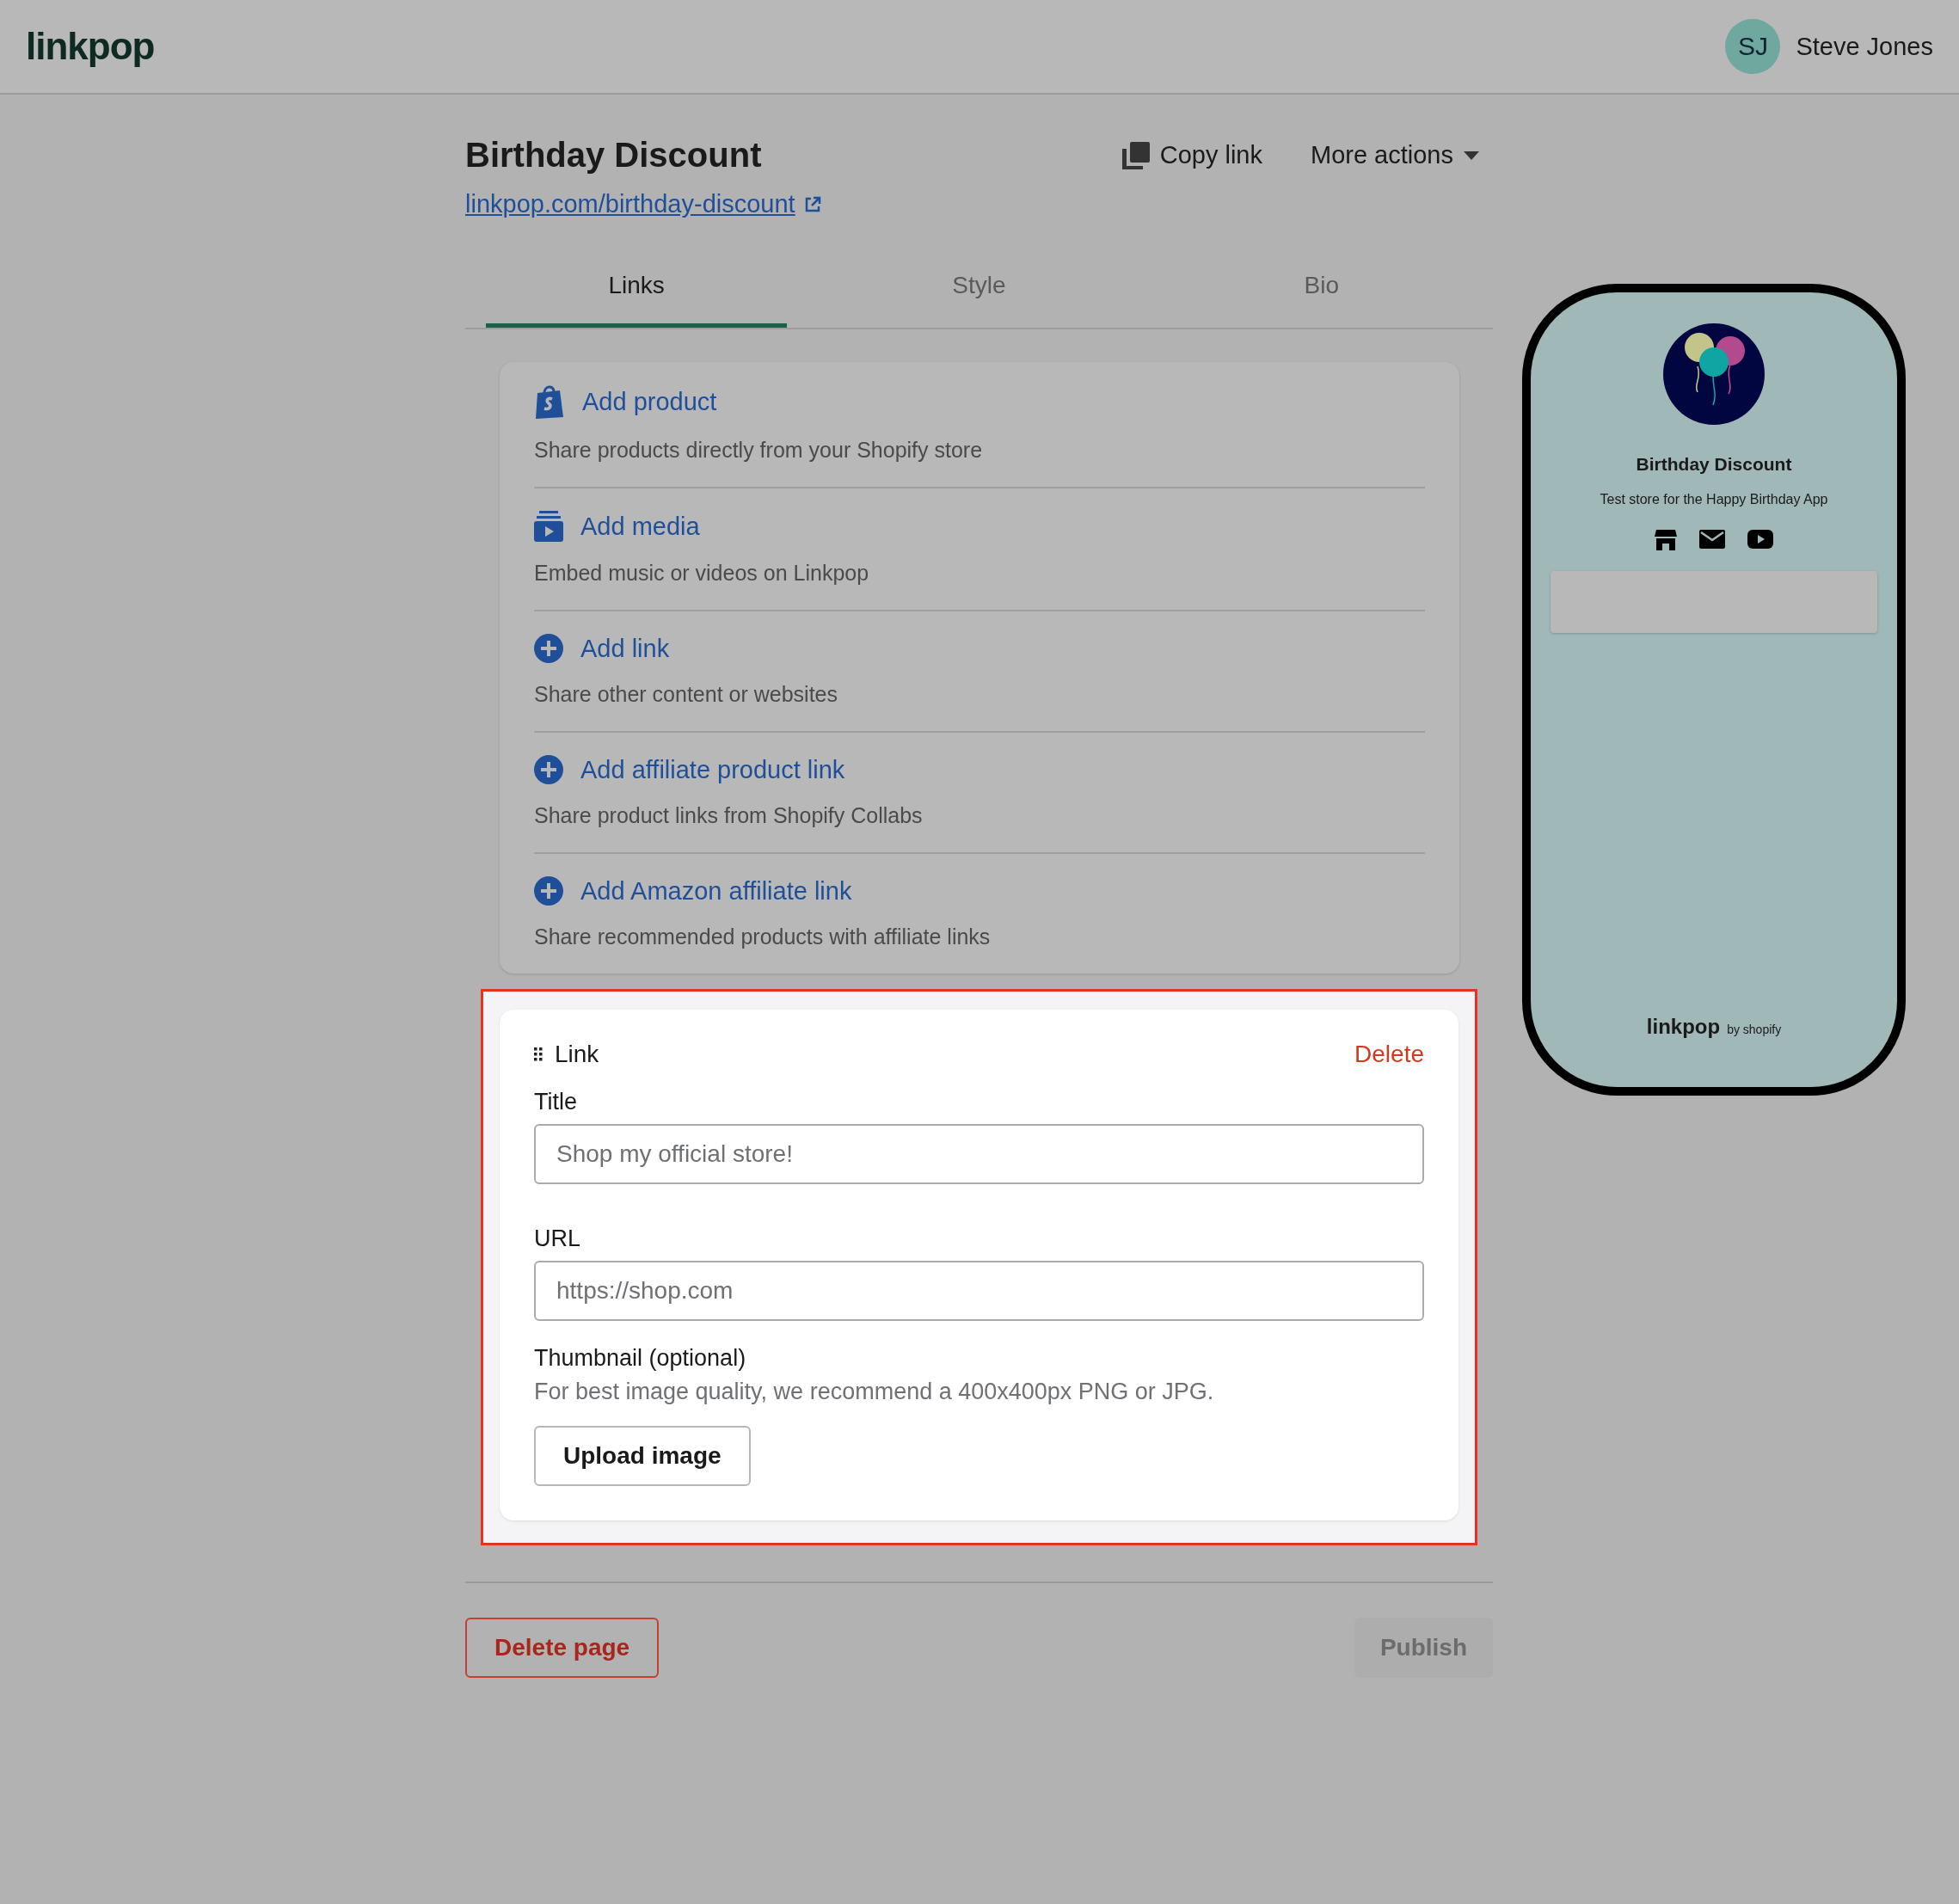  I want to click on field-hint: For best image quality, we recommend a 400x400px PNG or JPG., so click(875, 1392).